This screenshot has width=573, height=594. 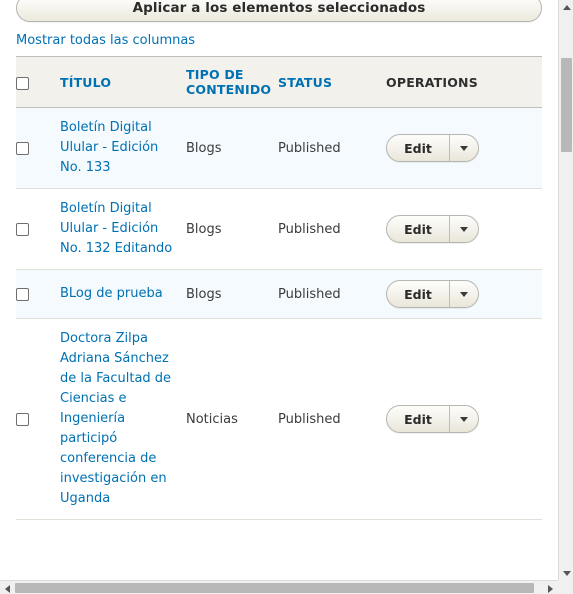 I want to click on triangle-left-icon, so click(x=7, y=589).